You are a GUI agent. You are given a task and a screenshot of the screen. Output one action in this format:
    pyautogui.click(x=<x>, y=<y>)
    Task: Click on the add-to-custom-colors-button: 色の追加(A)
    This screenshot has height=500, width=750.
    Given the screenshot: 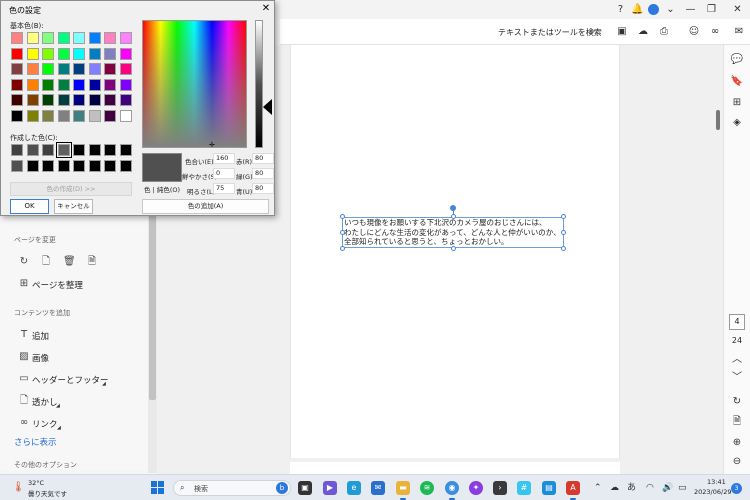 What is the action you would take?
    pyautogui.click(x=205, y=206)
    